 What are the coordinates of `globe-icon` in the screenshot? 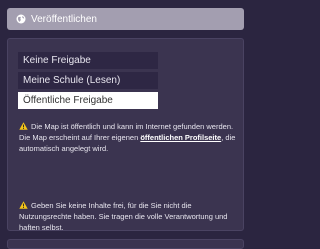 It's located at (21, 19).